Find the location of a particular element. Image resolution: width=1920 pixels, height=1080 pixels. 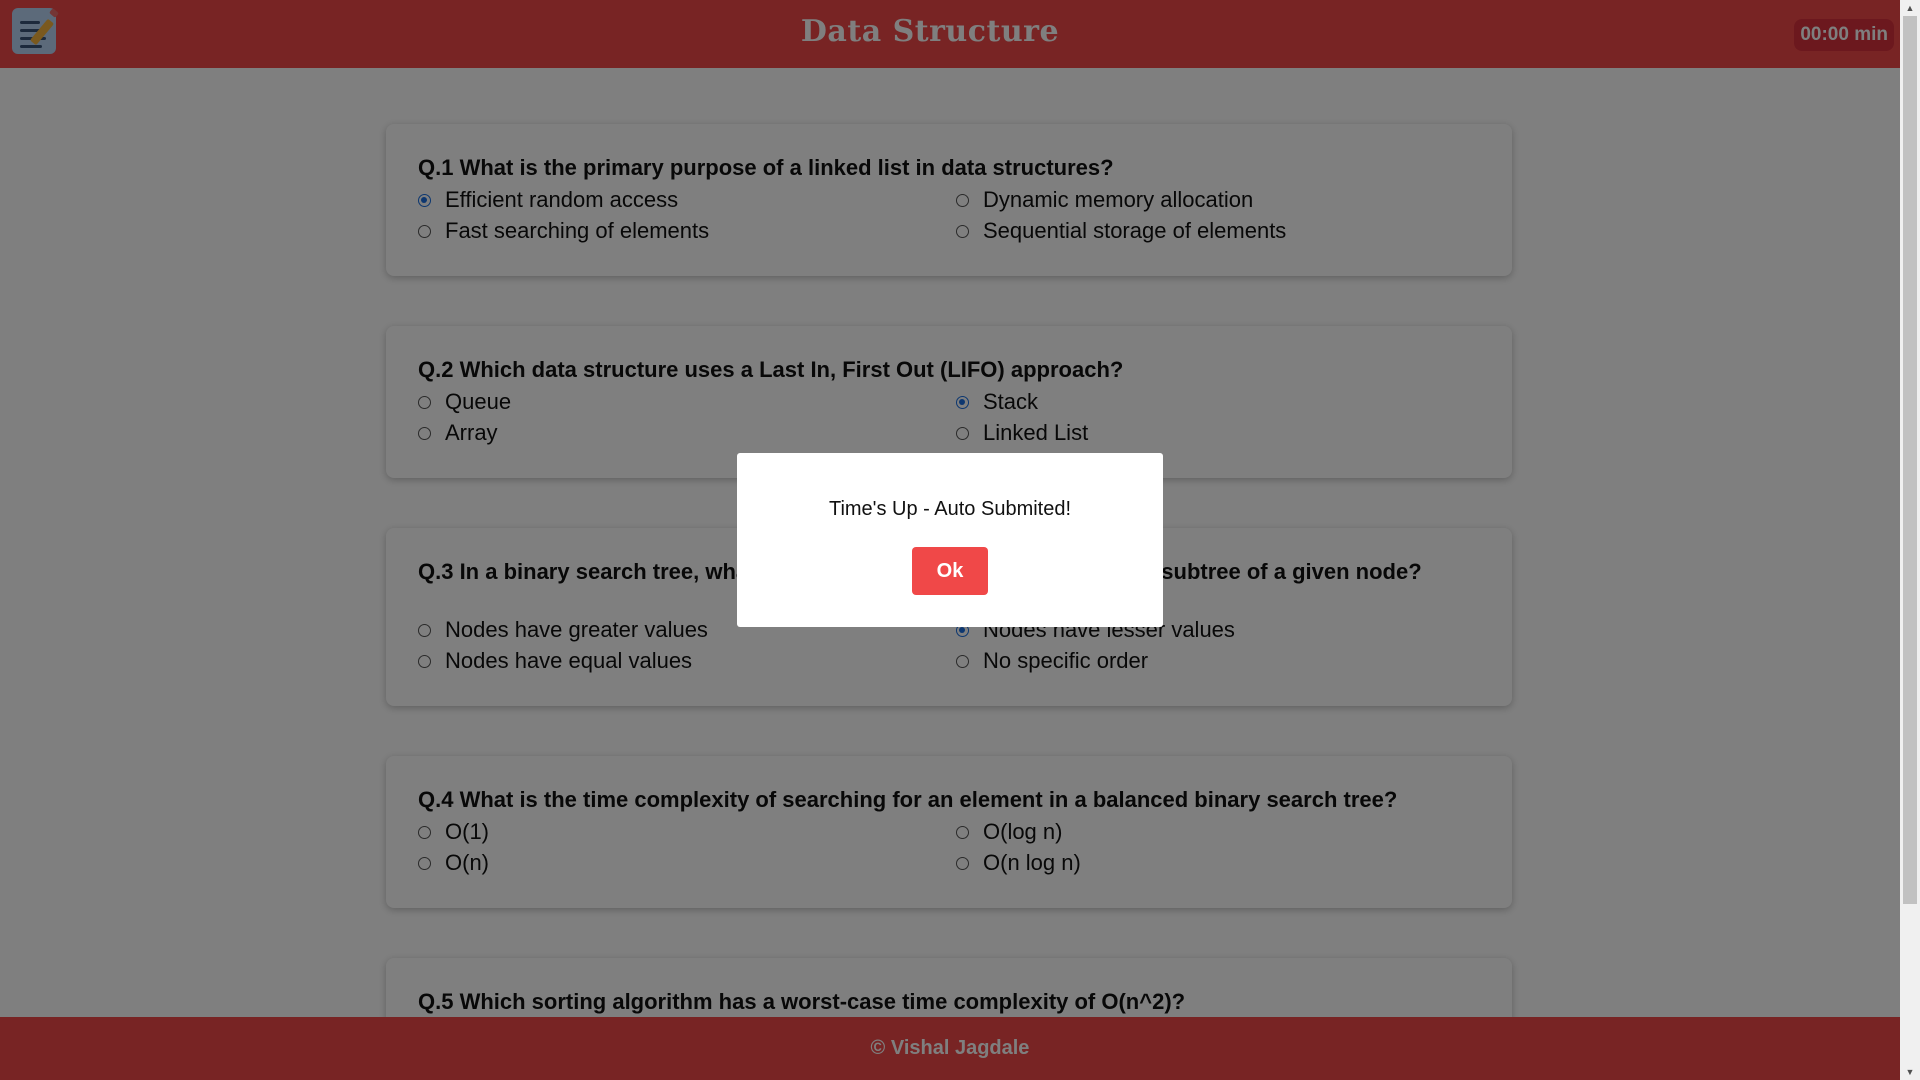

time-up-dialog: Time's Up - Auto Submited! Ok is located at coordinates (950, 540).